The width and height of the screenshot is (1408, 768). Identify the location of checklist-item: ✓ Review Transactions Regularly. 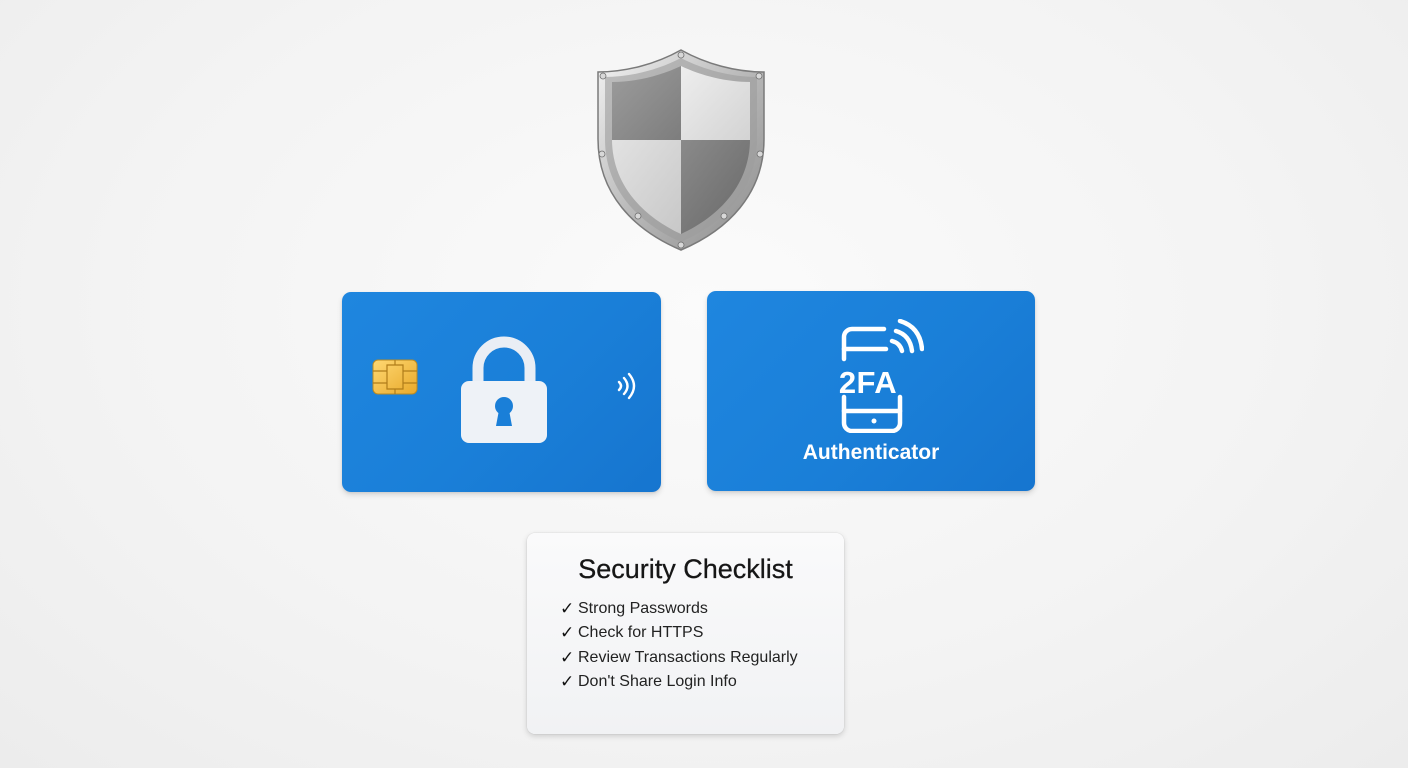
(679, 658).